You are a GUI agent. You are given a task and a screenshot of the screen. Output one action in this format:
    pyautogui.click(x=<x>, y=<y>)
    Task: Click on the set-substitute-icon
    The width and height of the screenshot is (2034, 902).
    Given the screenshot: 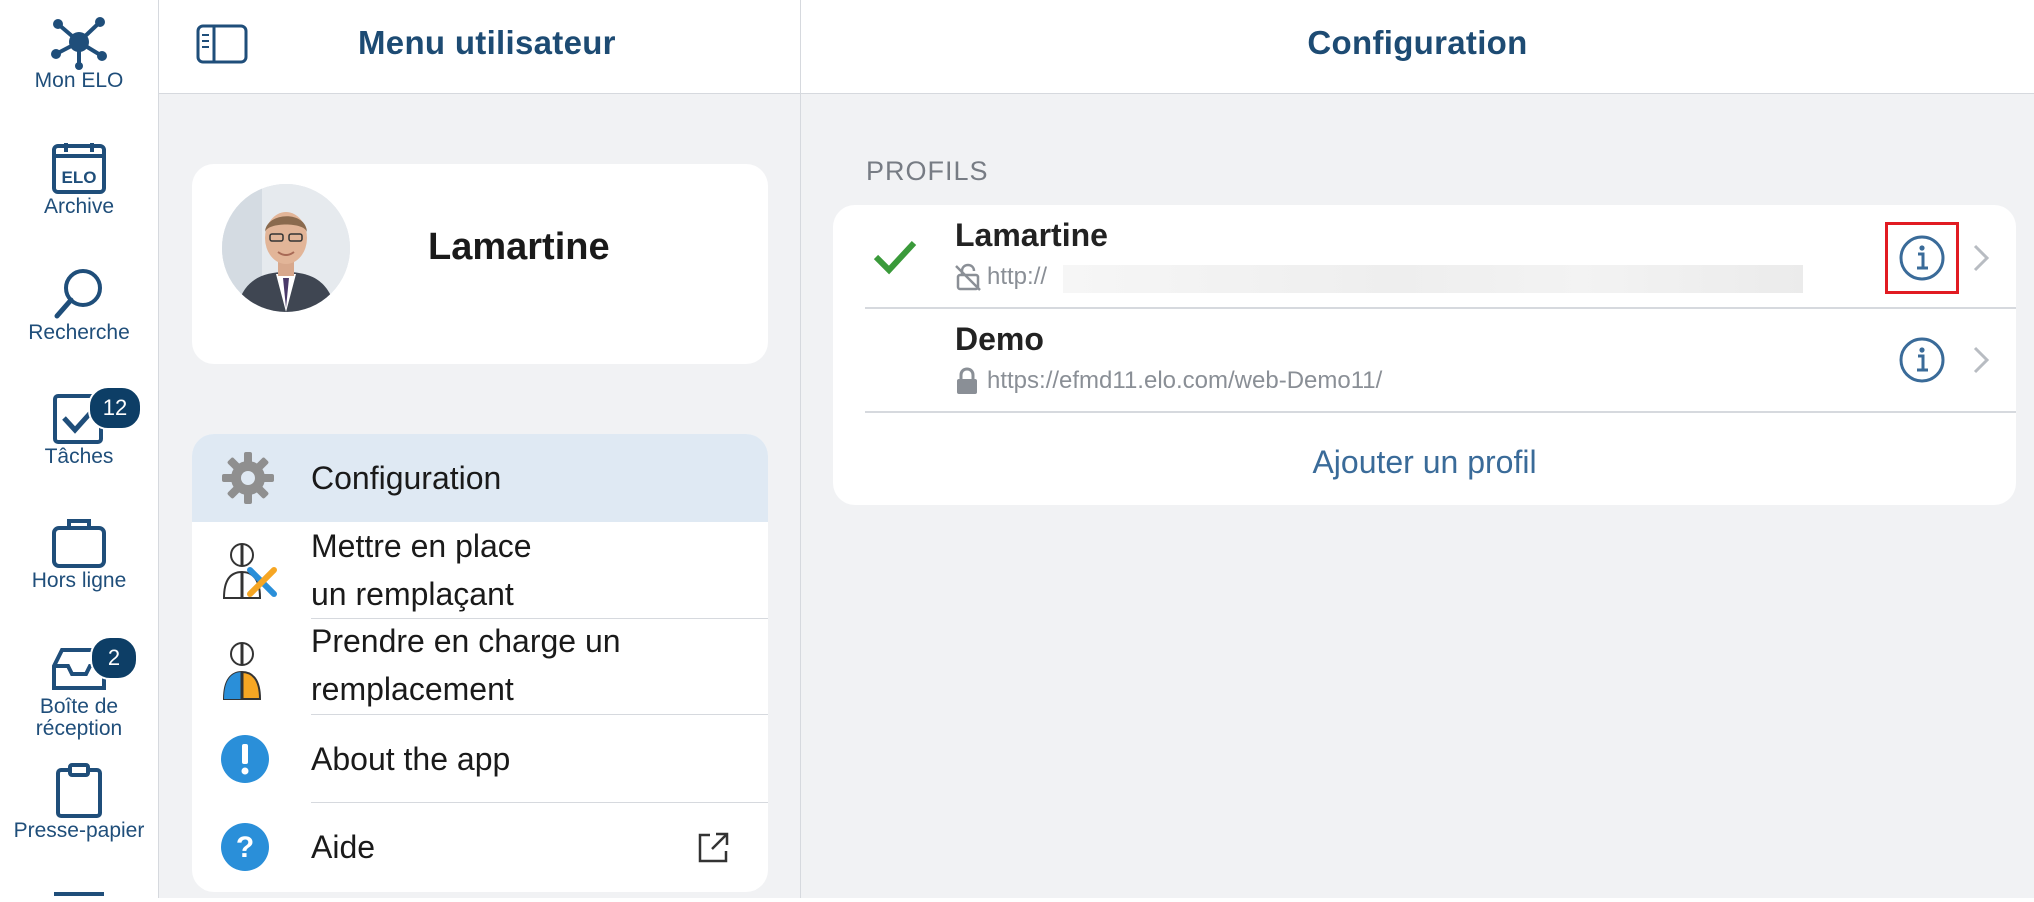 What is the action you would take?
    pyautogui.click(x=249, y=571)
    